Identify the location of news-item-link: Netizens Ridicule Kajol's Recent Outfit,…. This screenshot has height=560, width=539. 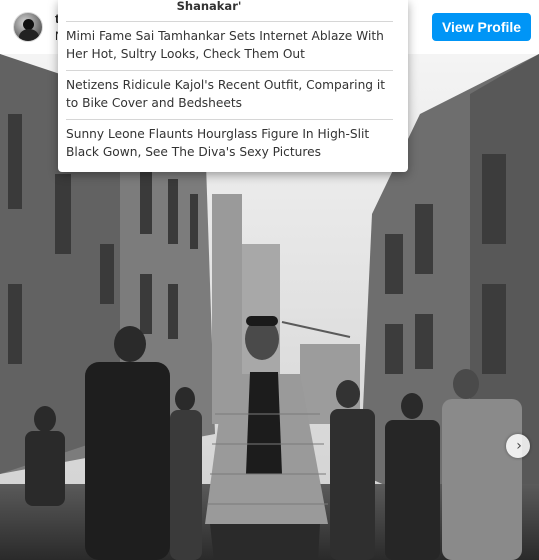
(232, 94).